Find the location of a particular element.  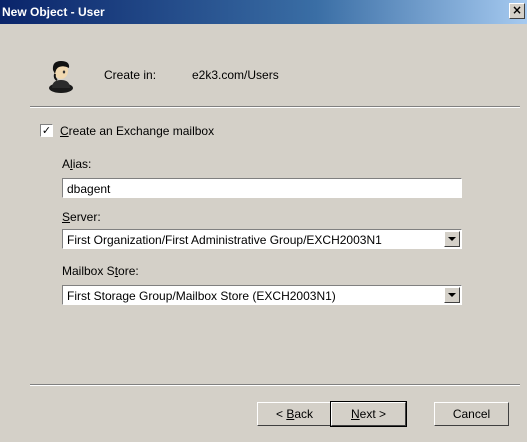

user-icon is located at coordinates (61, 77).